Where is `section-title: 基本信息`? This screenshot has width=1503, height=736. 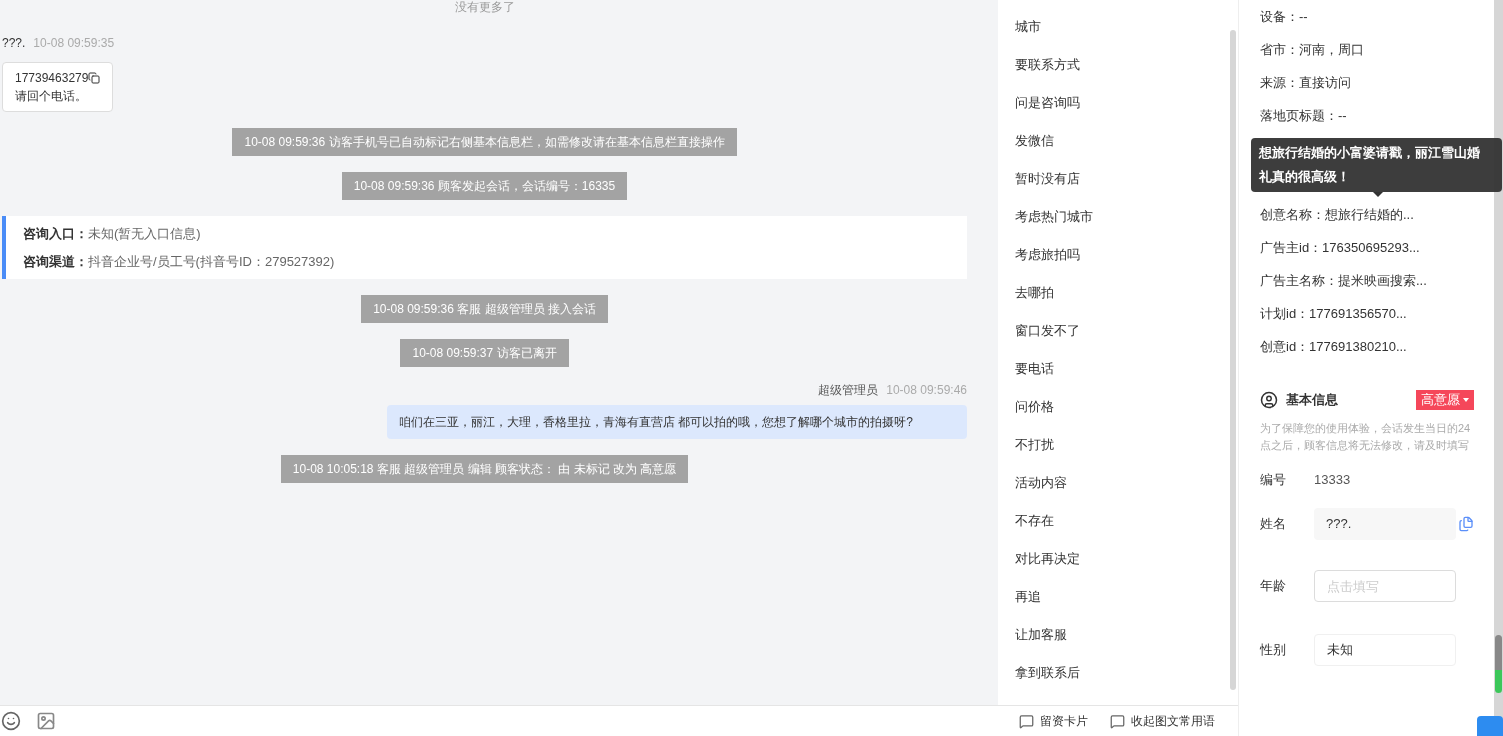 section-title: 基本信息 is located at coordinates (1312, 400).